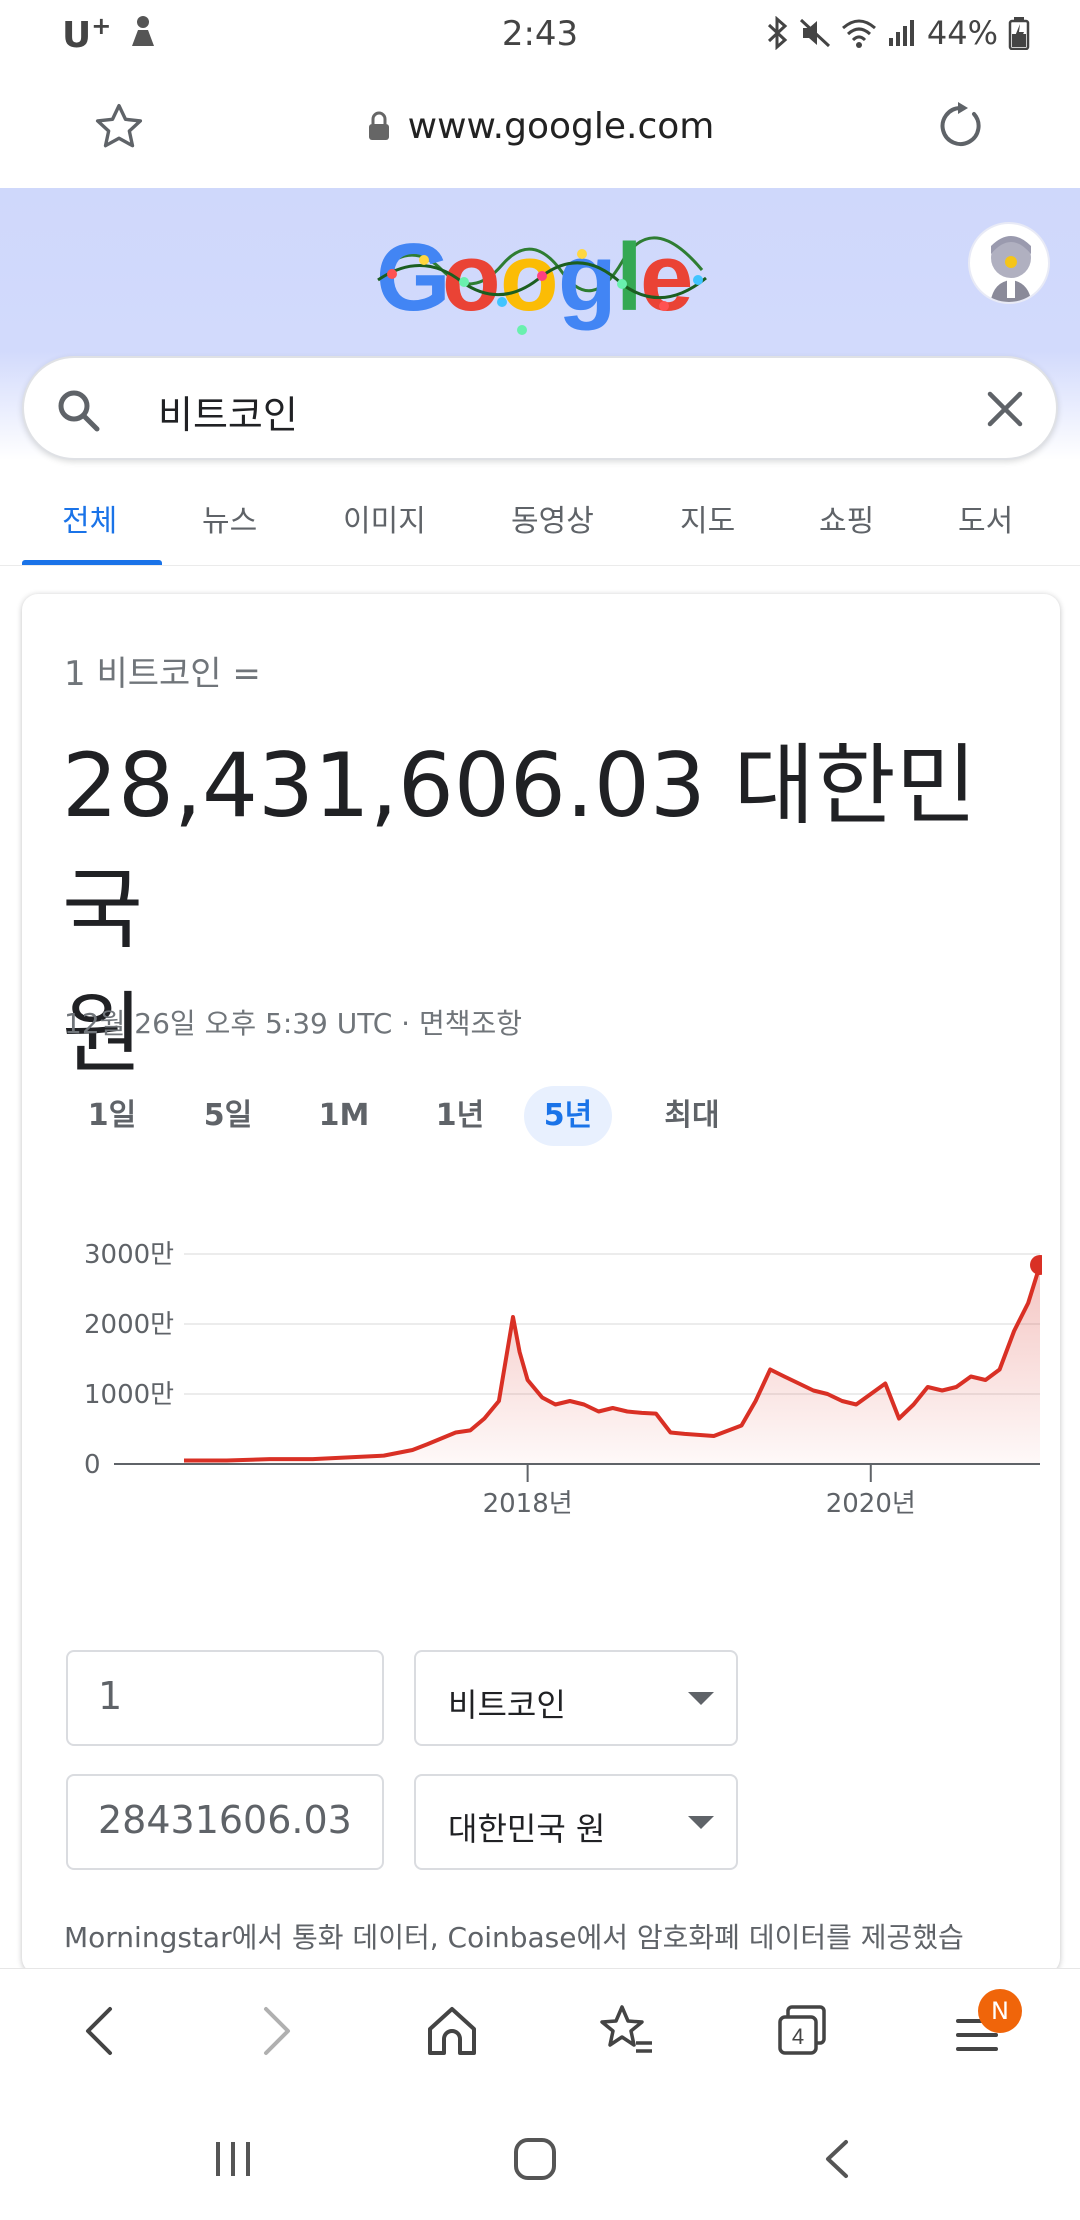 Image resolution: width=1080 pixels, height=2220 pixels. What do you see at coordinates (535, 2161) in the screenshot?
I see `home-button-icon` at bounding box center [535, 2161].